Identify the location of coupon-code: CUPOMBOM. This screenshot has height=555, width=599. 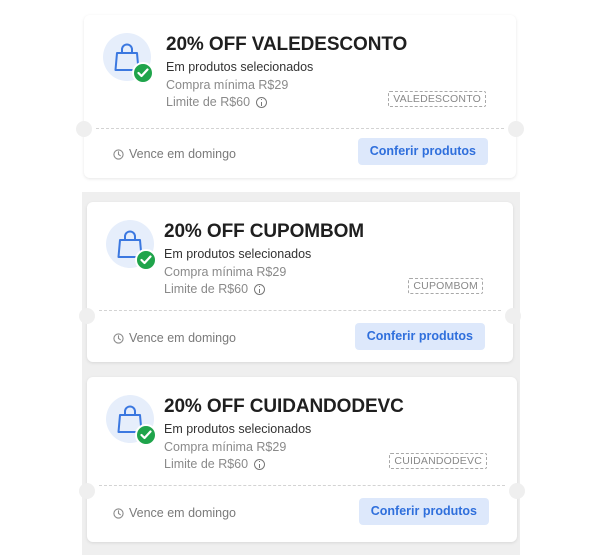
(445, 286).